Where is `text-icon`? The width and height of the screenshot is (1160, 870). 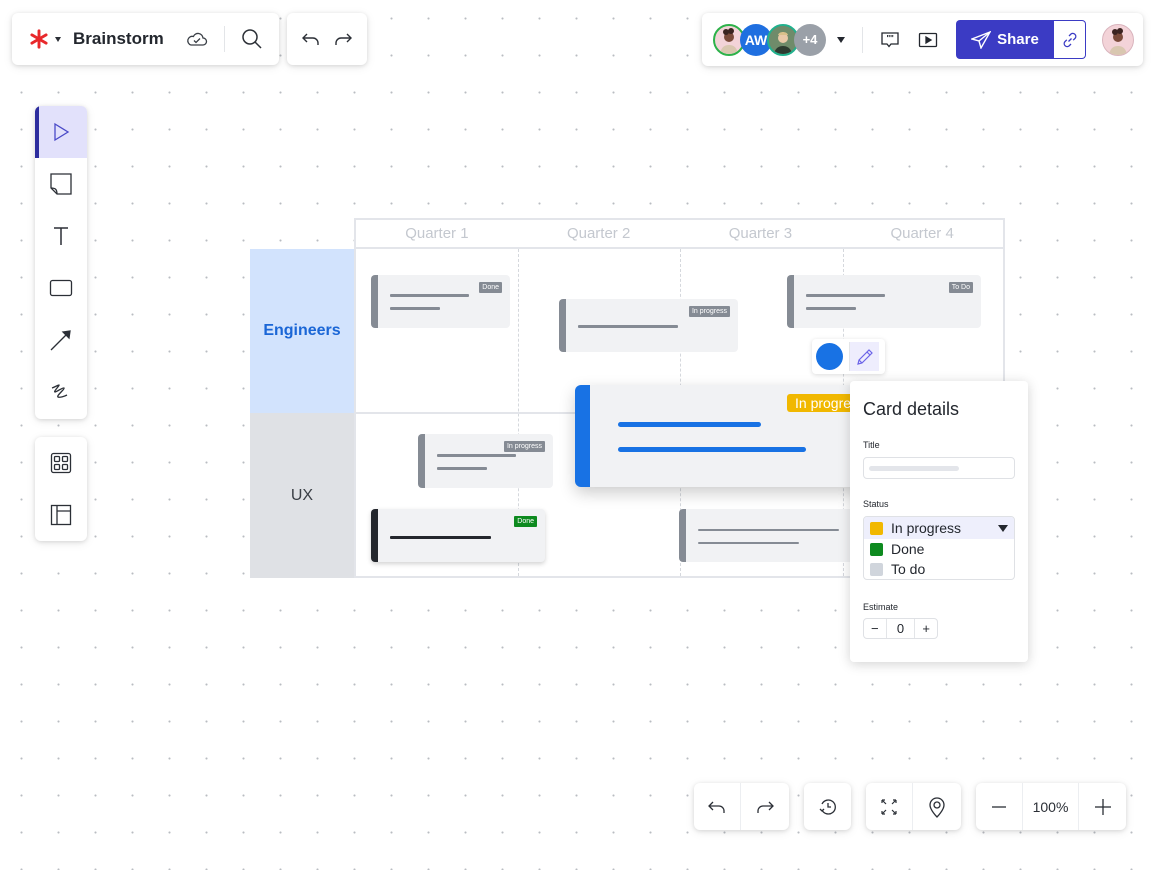
text-icon is located at coordinates (61, 236).